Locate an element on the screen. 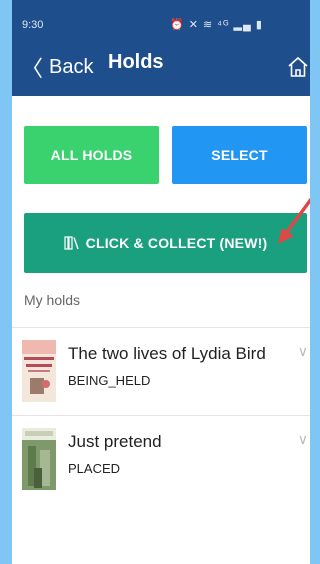 This screenshot has width=320, height=564. status-bar: 9:30 ⏰ ✕ ≋ ⁴ᴳ ▂▄ ▮ is located at coordinates (161, 20).